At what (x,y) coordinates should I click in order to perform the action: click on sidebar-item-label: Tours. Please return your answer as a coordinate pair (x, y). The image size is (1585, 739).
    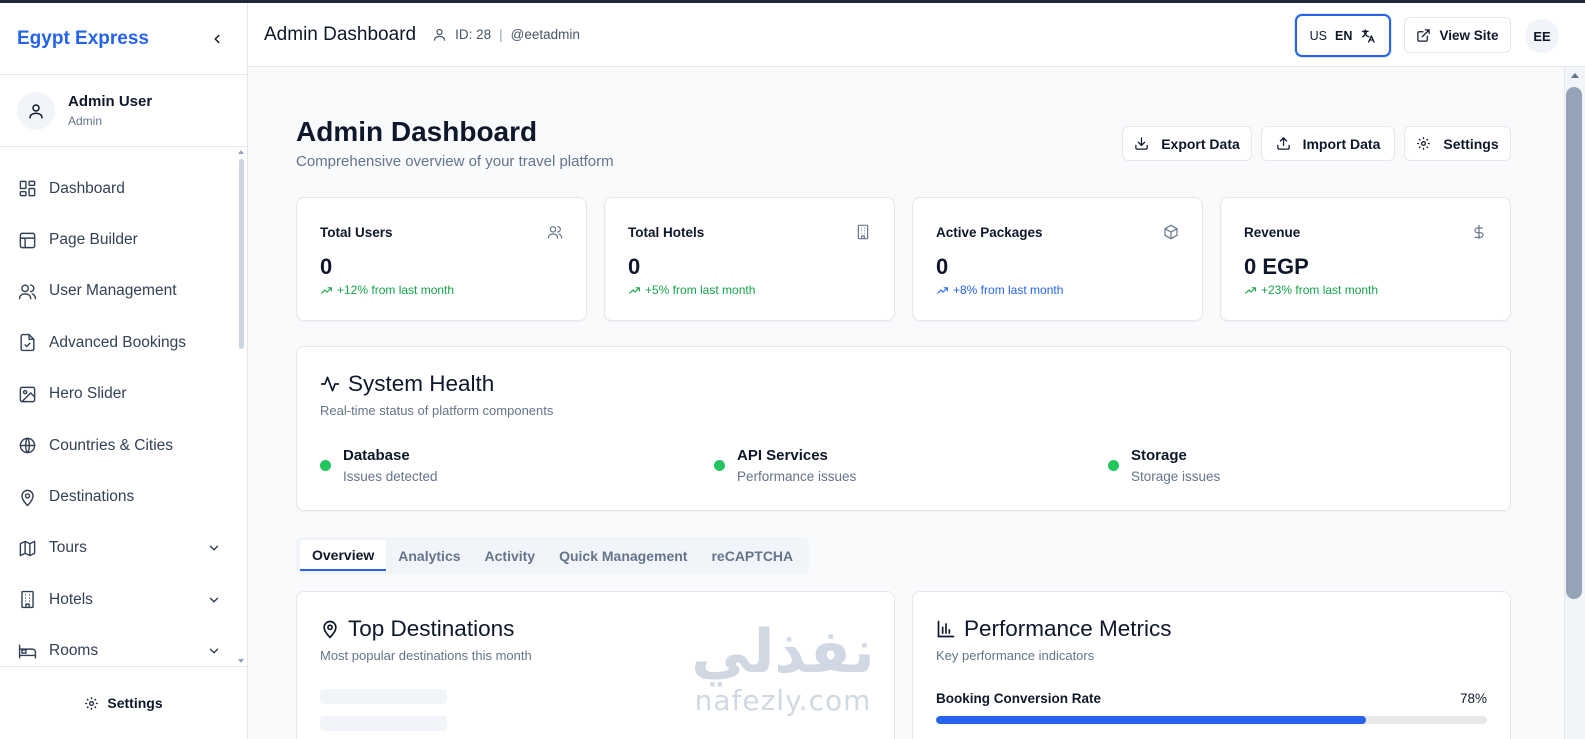
    Looking at the image, I should click on (68, 548).